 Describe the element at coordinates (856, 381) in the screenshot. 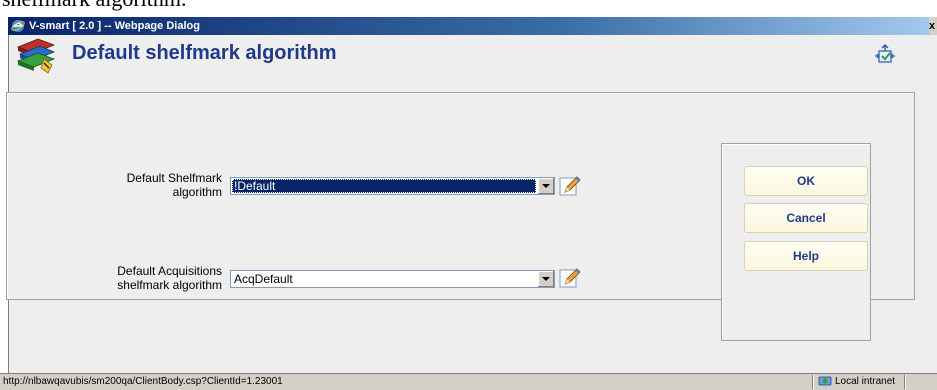

I see `status-zone: Local intranet` at that location.